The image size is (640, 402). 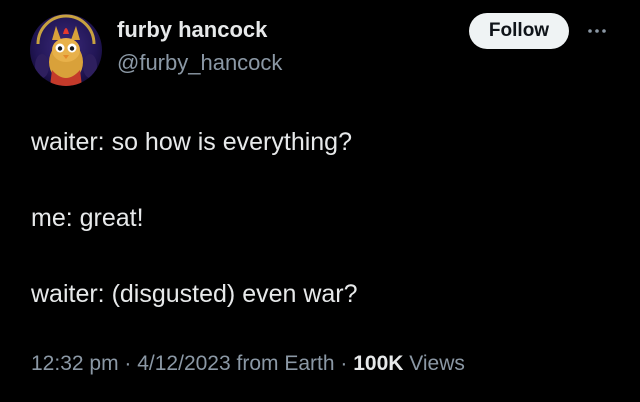 I want to click on tweet-date: 4/12/2023, so click(x=183, y=363).